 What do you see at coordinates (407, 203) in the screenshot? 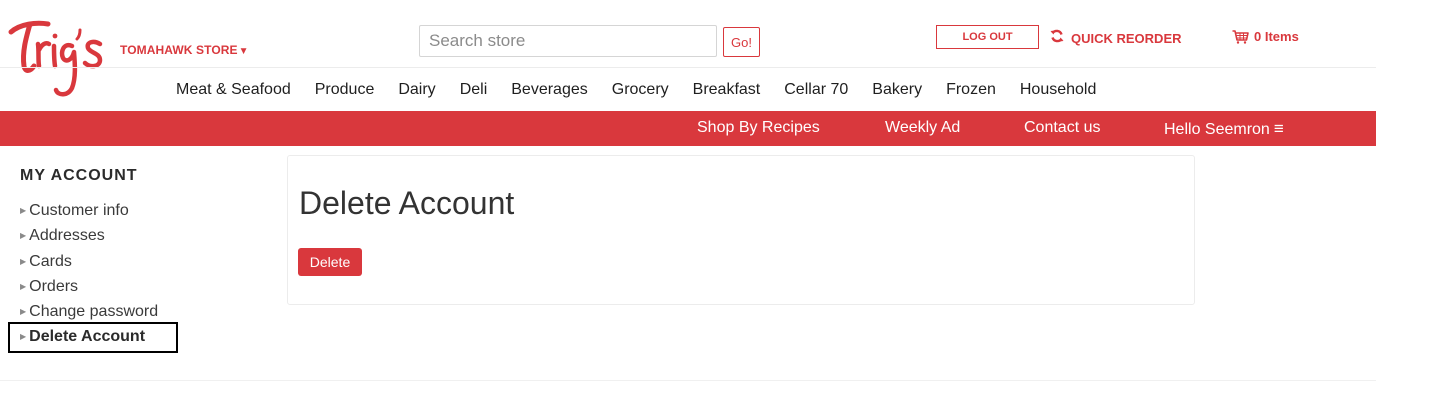
I see `page-title: Delete Account` at bounding box center [407, 203].